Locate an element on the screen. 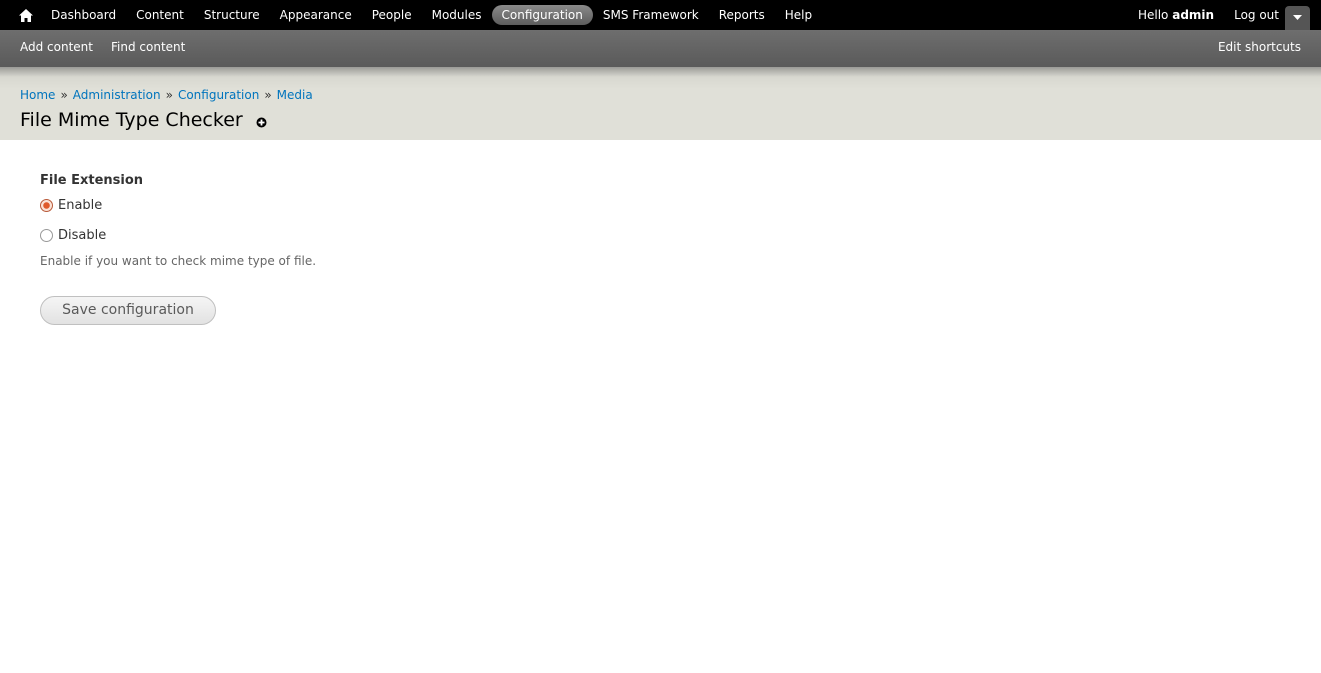 Image resolution: width=1321 pixels, height=673 pixels. edit-shortcuts-link: Edit shortcuts is located at coordinates (1259, 47).